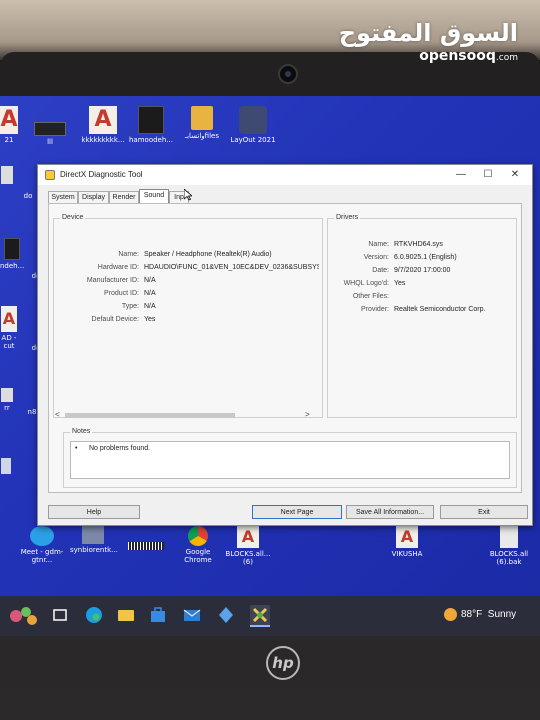 This screenshot has height=720, width=540. I want to click on field-label: Type:, so click(130, 306).